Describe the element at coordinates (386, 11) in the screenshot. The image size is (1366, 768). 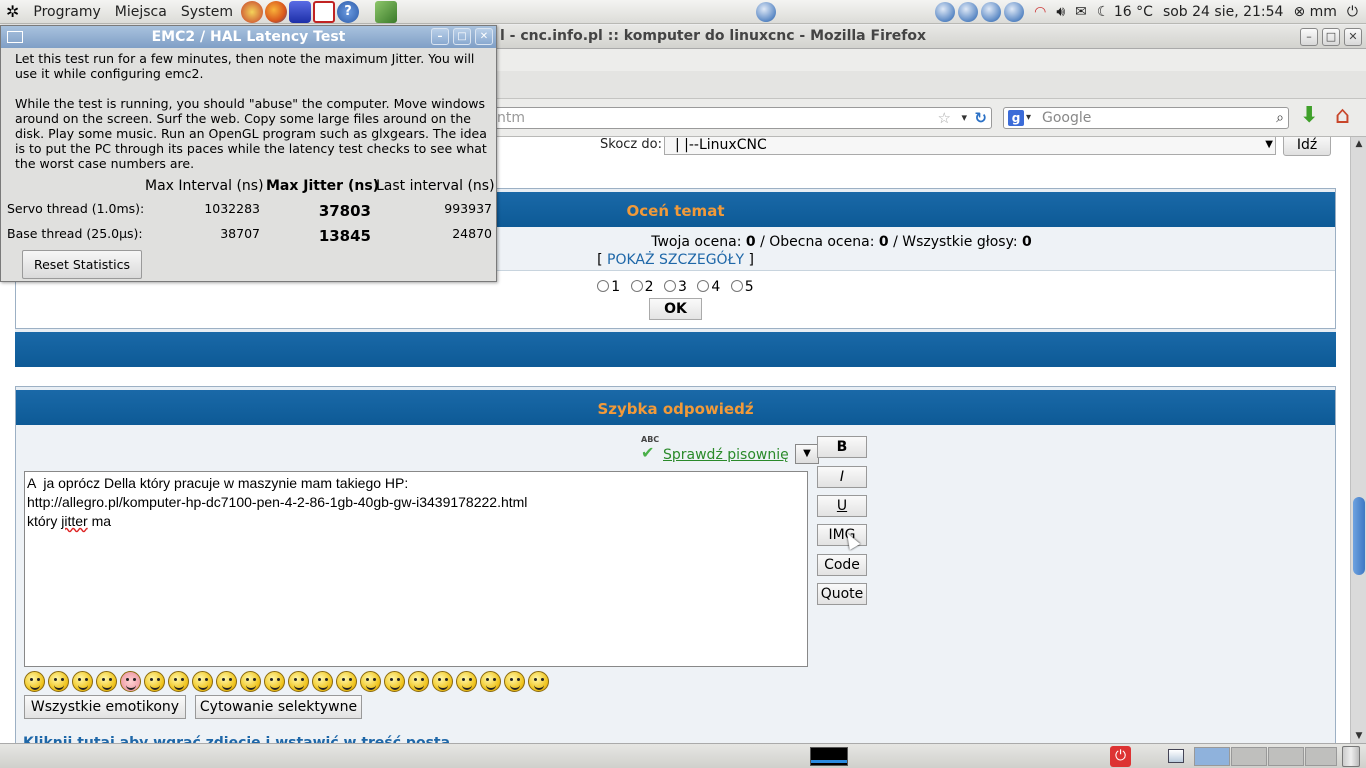
I see `app-launcher-icon` at that location.